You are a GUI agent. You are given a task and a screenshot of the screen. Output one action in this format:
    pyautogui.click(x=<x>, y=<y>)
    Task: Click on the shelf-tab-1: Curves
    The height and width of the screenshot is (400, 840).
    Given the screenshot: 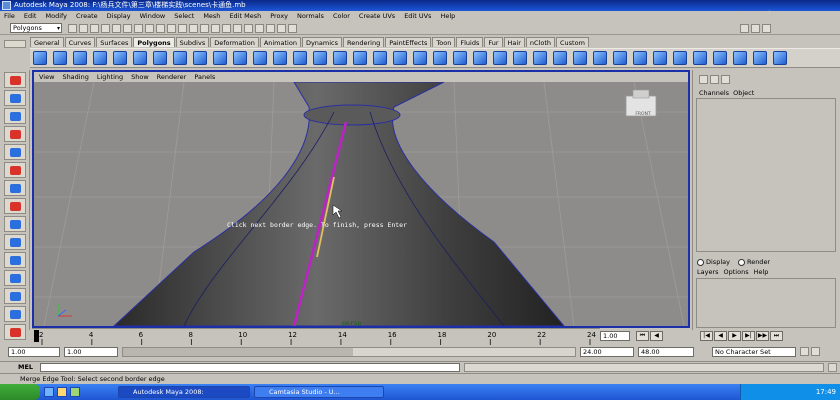 What is the action you would take?
    pyautogui.click(x=80, y=42)
    